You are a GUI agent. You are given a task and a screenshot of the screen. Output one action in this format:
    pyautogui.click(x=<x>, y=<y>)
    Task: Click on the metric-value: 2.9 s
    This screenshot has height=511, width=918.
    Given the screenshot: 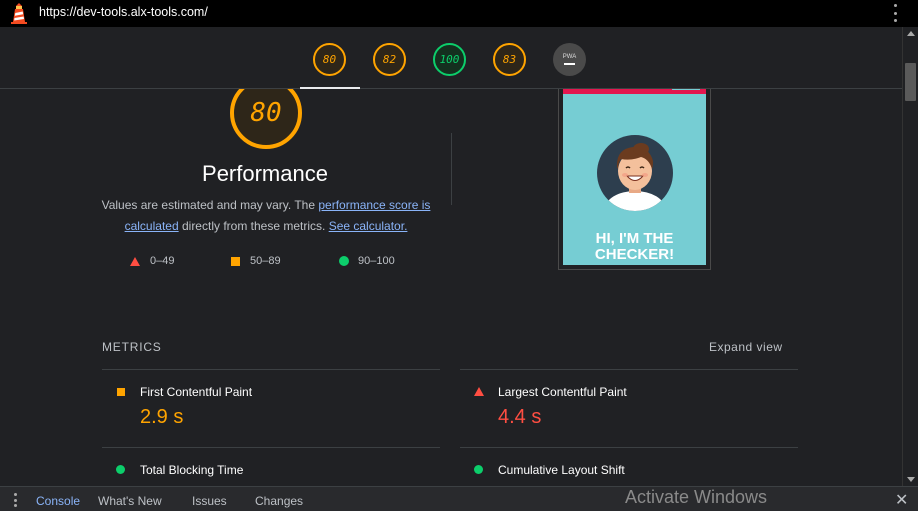 What is the action you would take?
    pyautogui.click(x=162, y=417)
    